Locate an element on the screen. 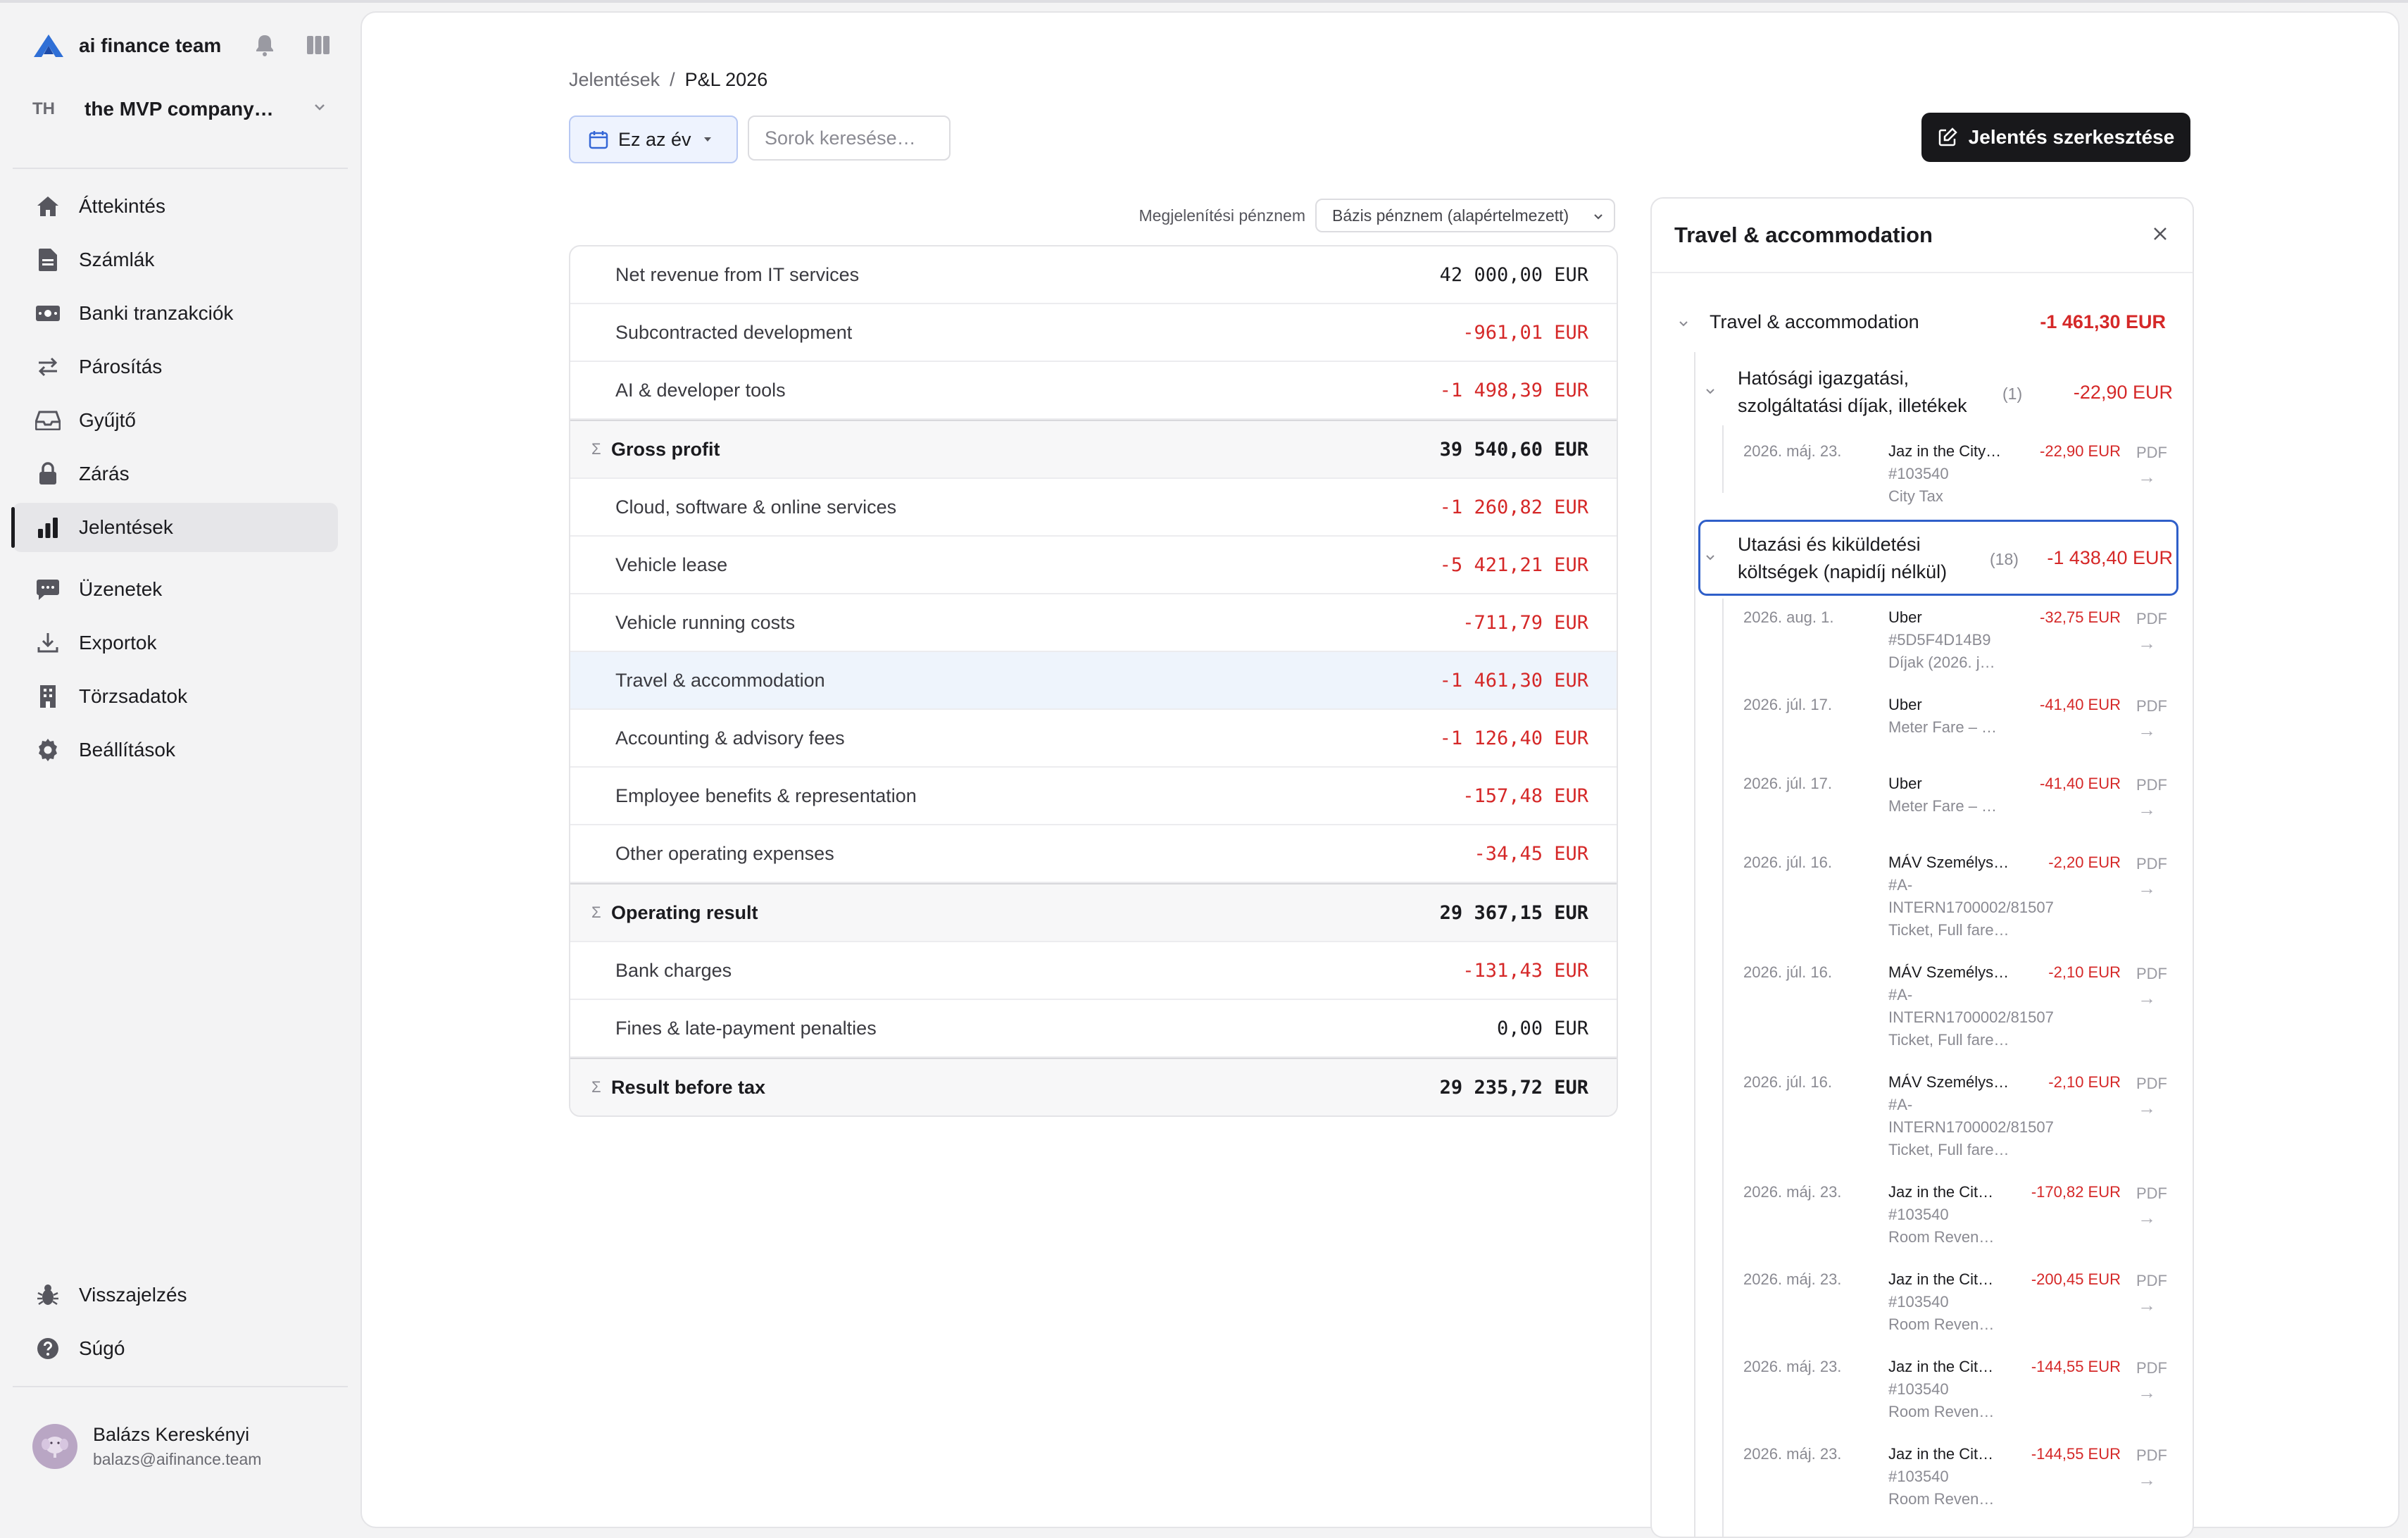  subcategory-name-line1: Hatósági igazgatási, is located at coordinates (1823, 379).